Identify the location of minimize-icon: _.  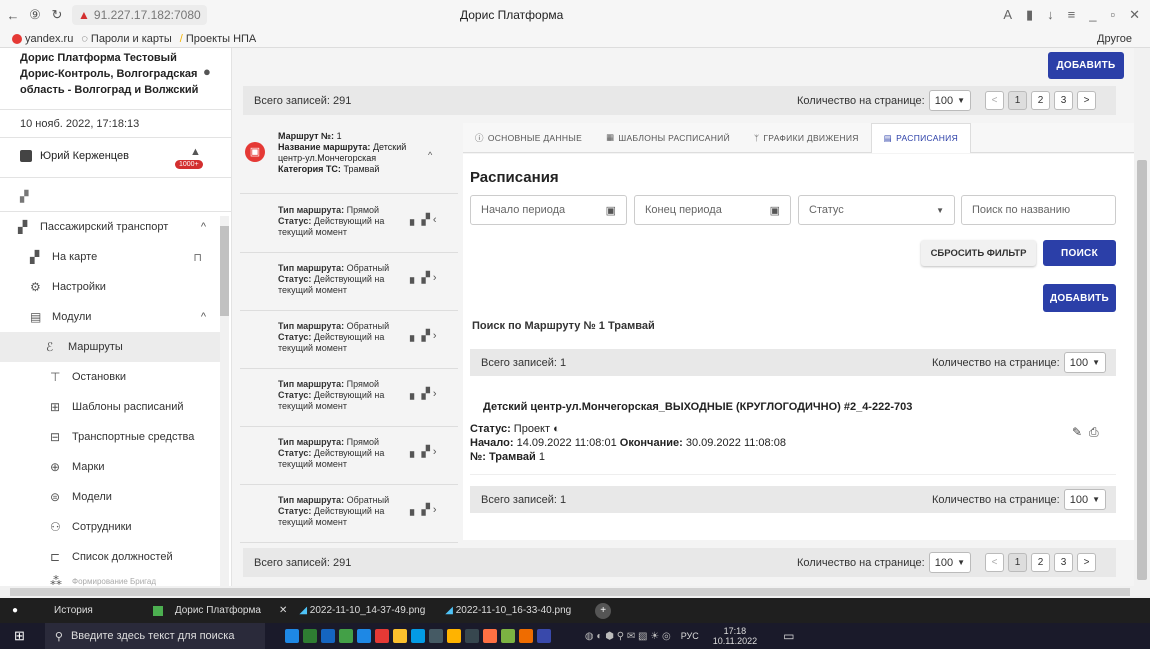
(1092, 15).